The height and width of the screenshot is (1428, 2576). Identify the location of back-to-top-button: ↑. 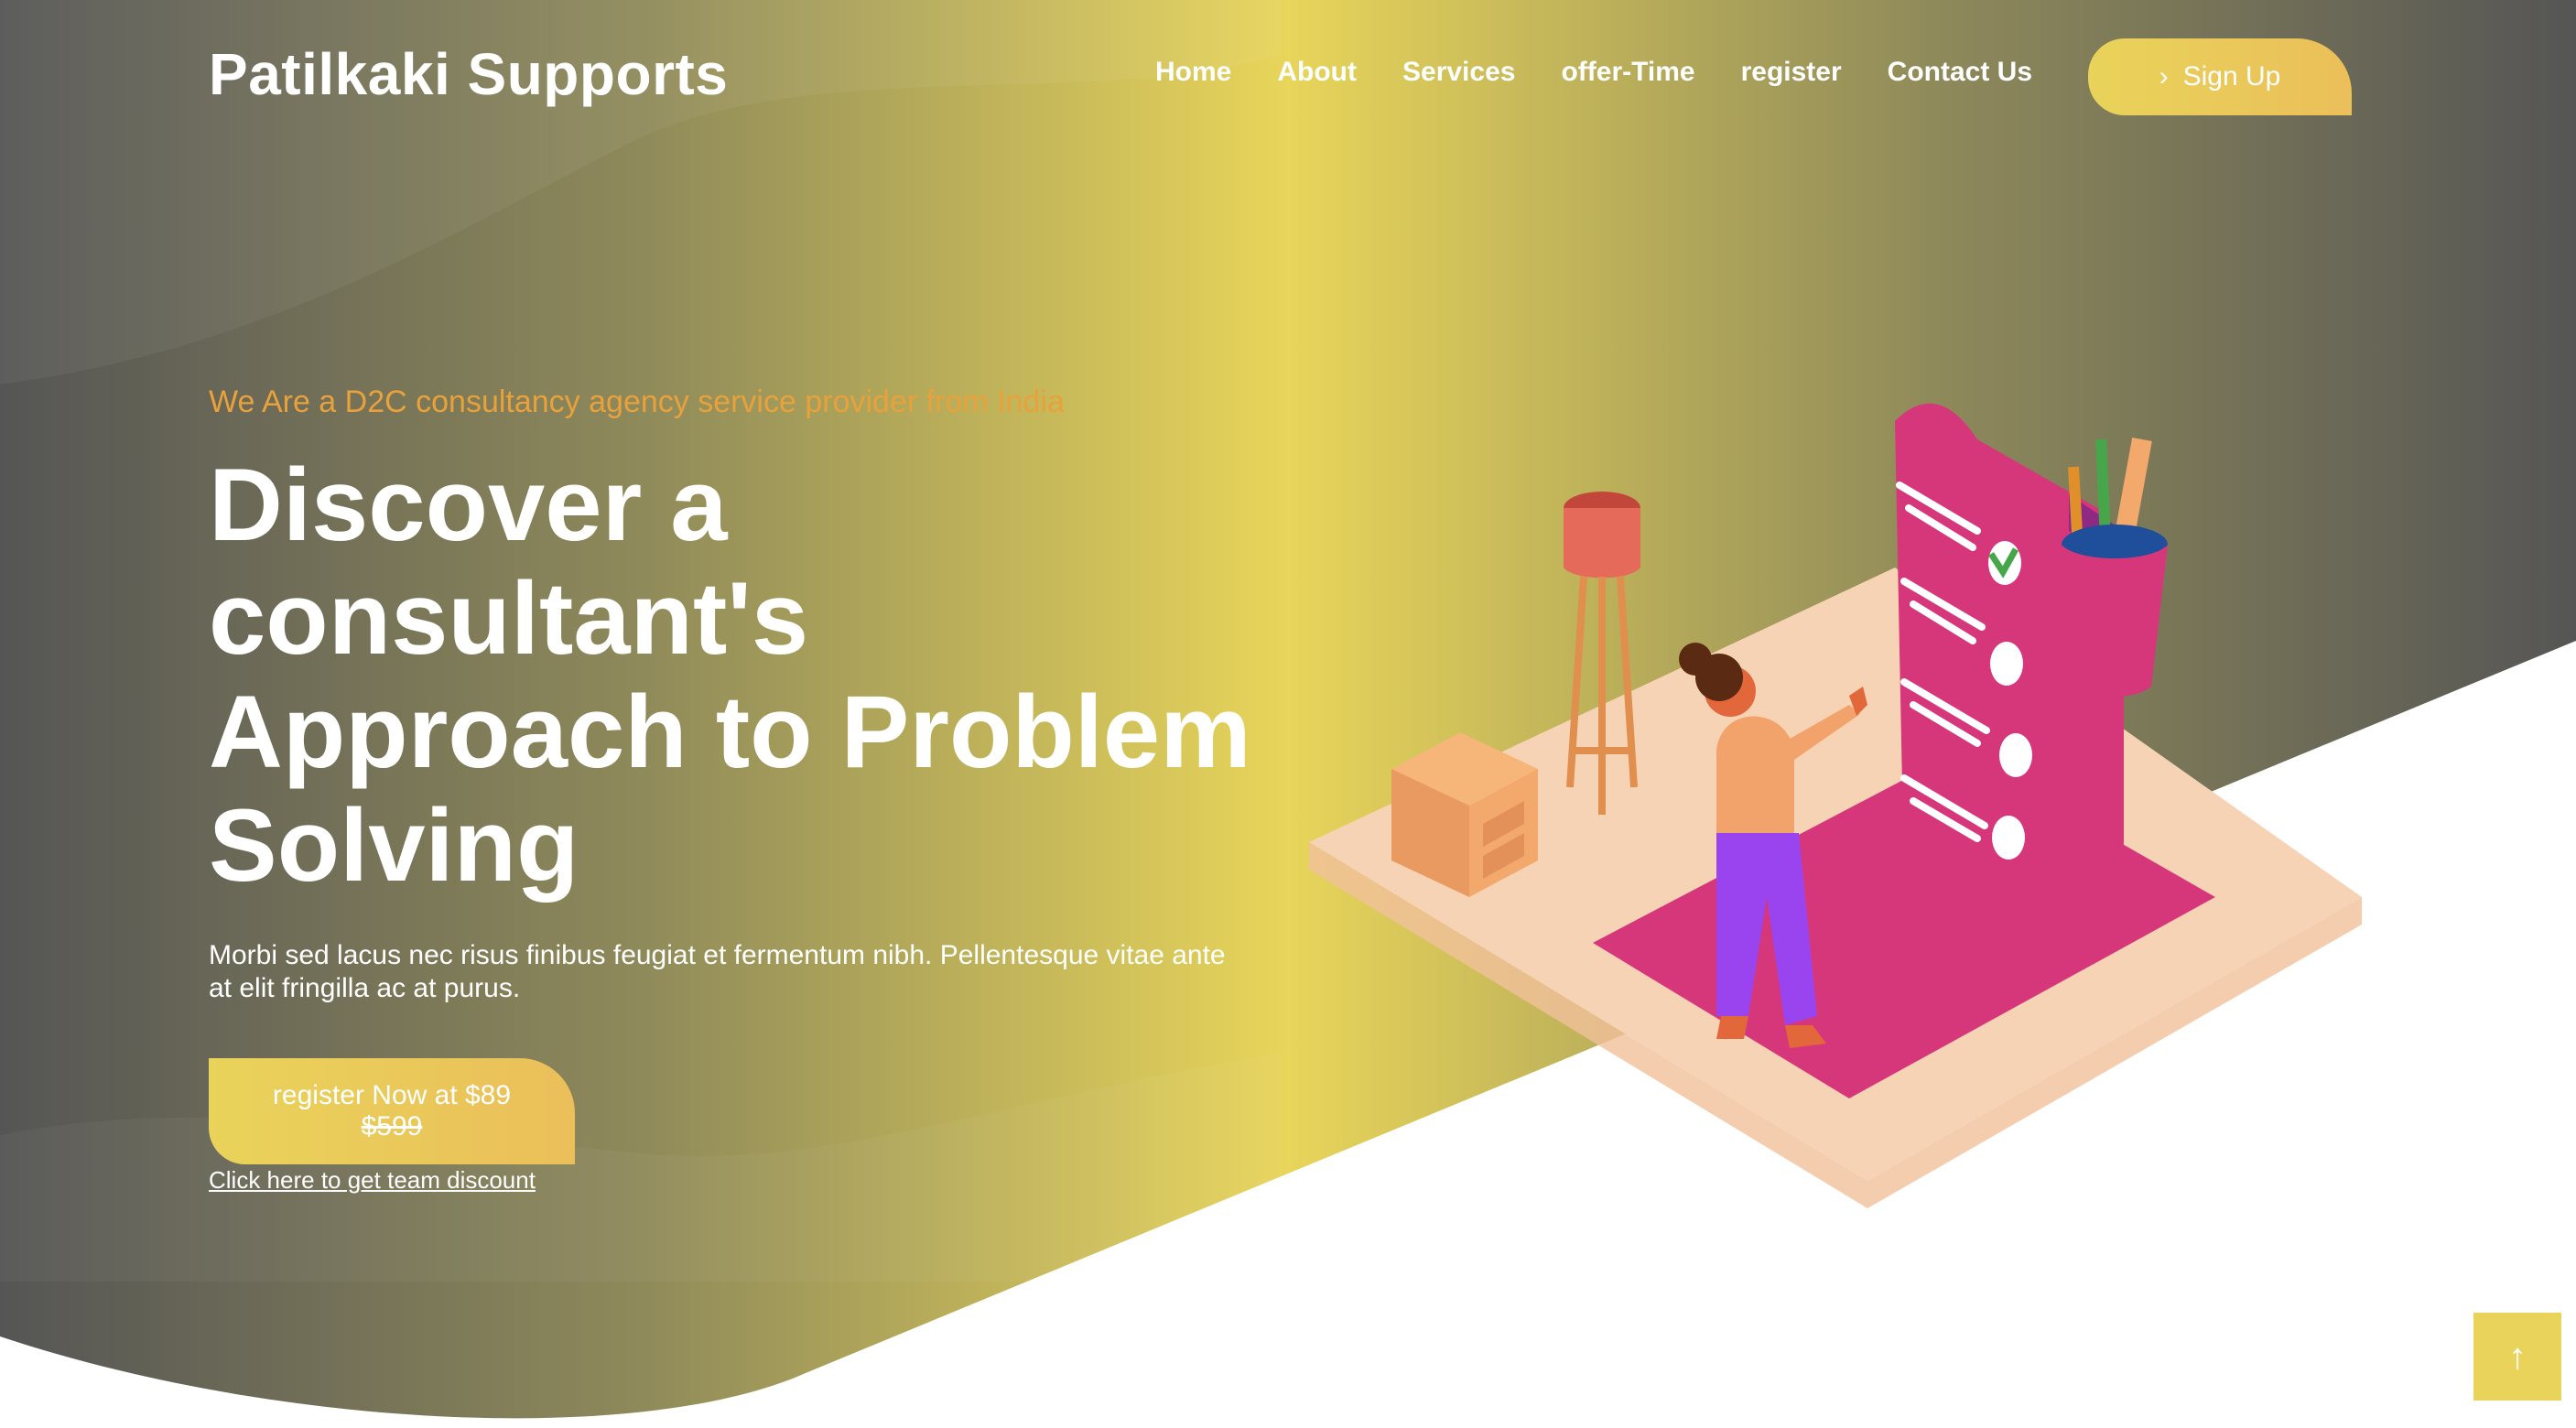
(2517, 1357).